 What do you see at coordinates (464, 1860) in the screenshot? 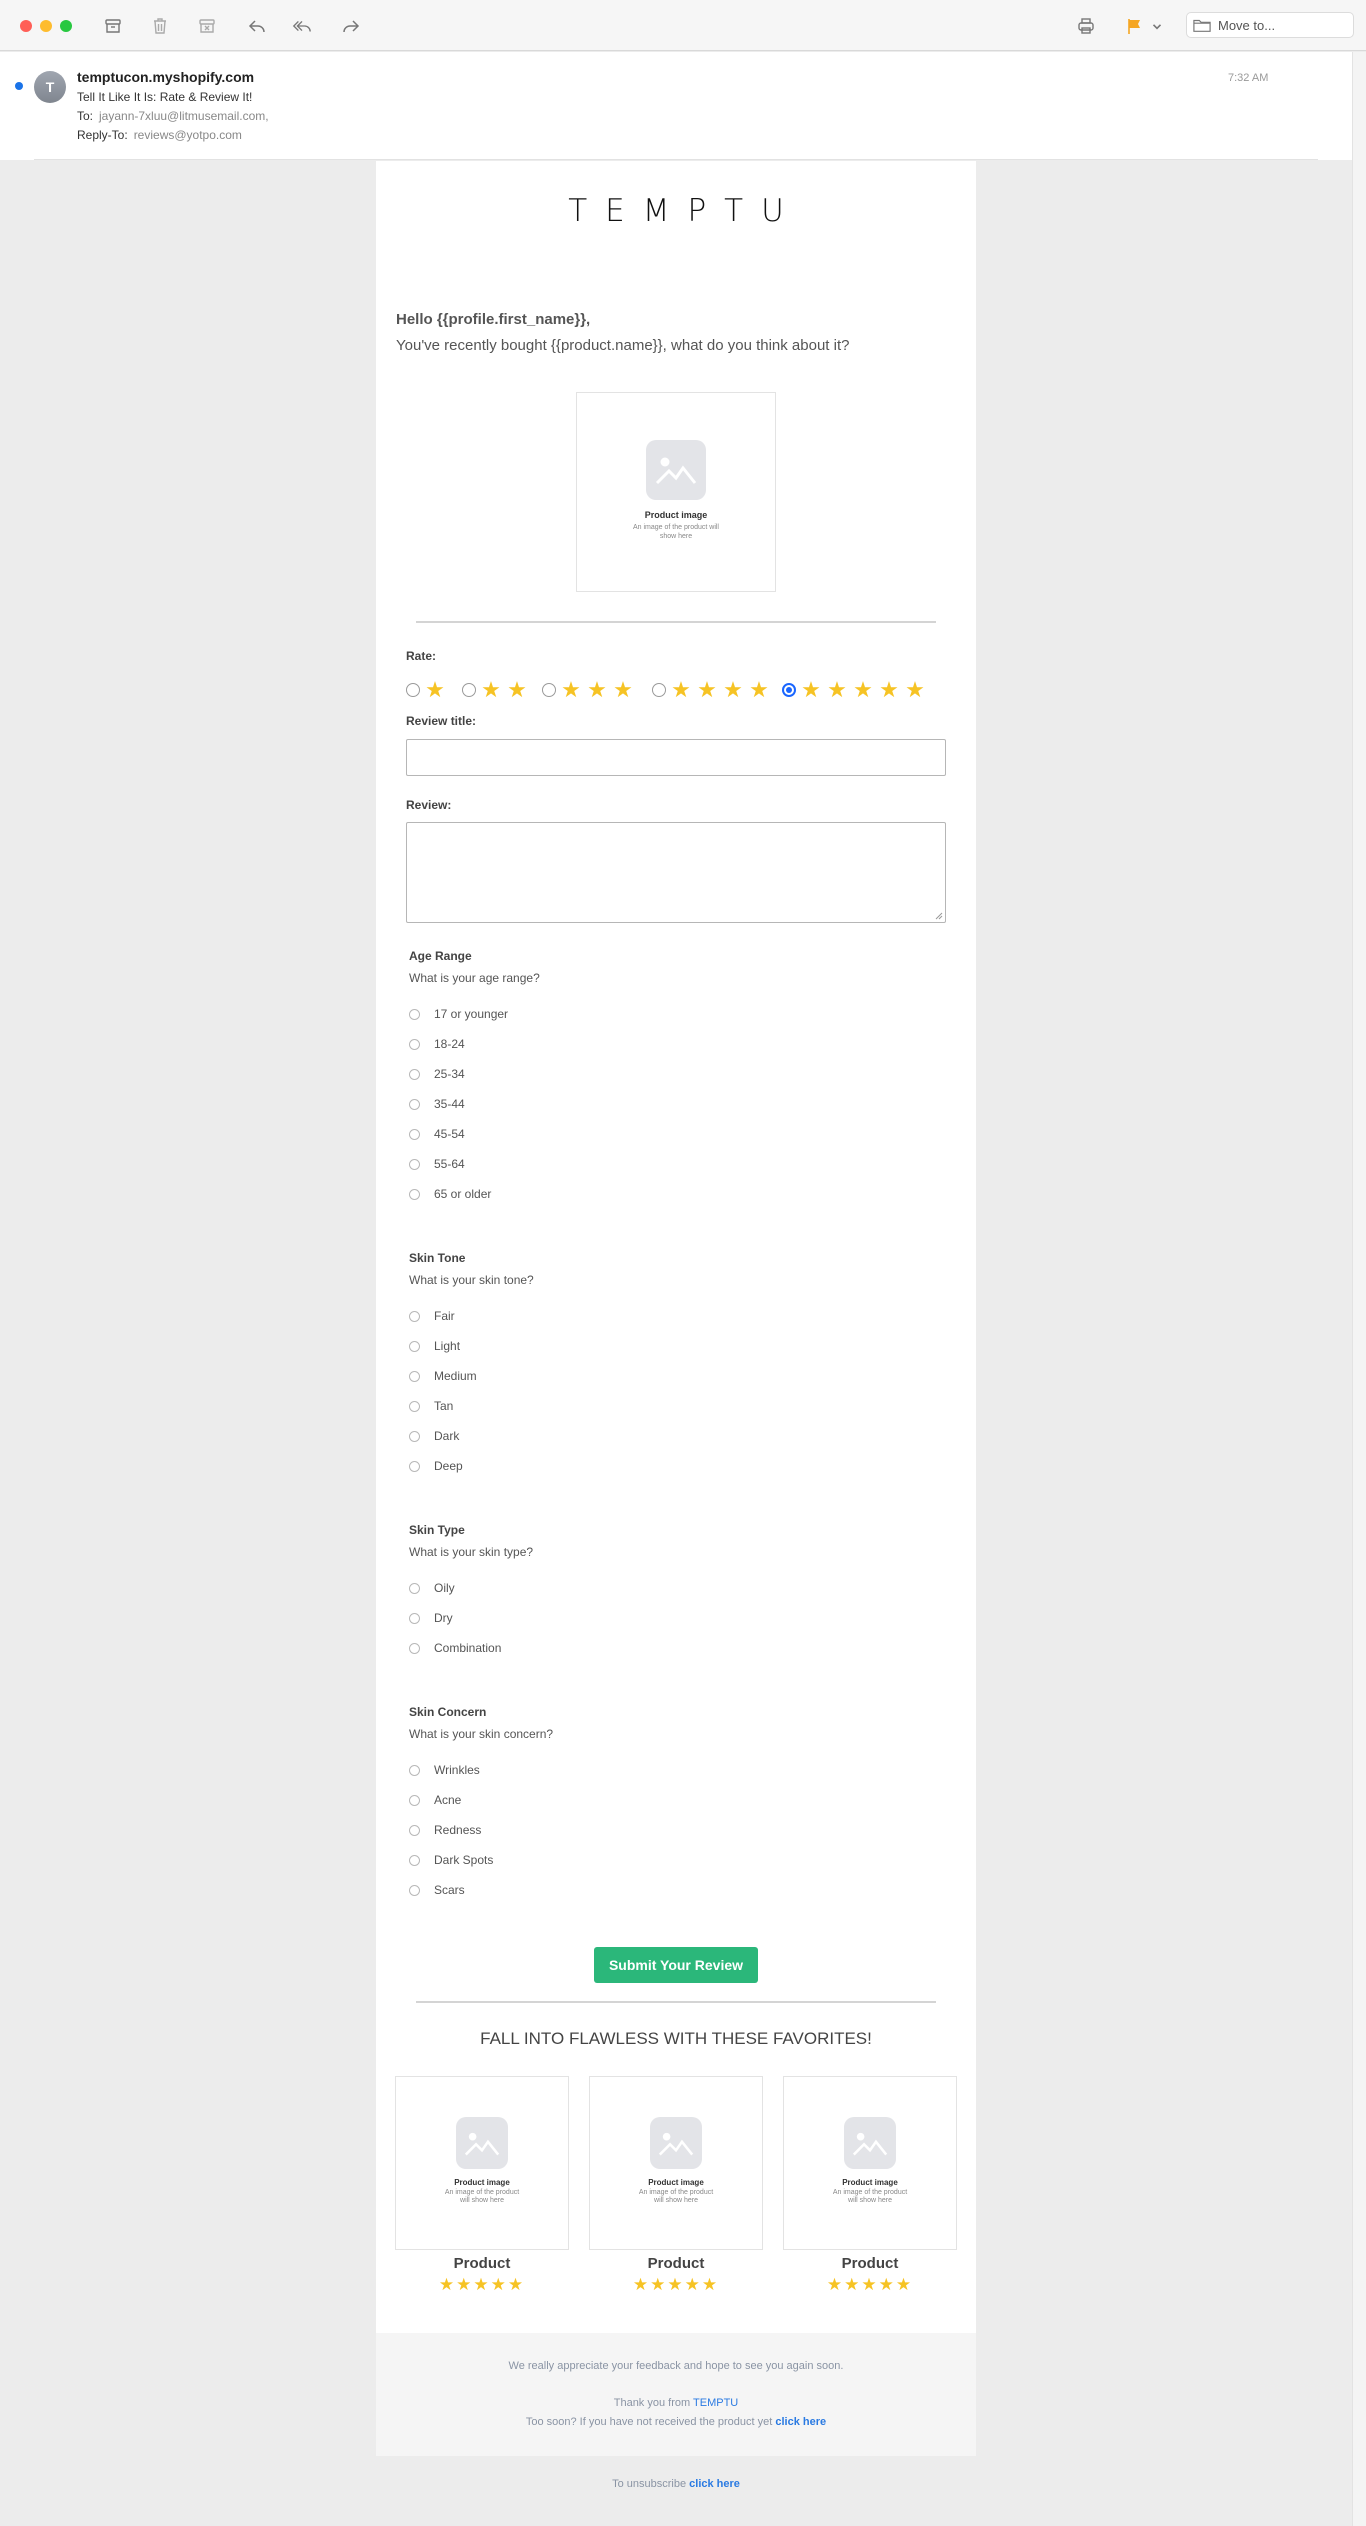
I see `answer-label: Dark Spots` at bounding box center [464, 1860].